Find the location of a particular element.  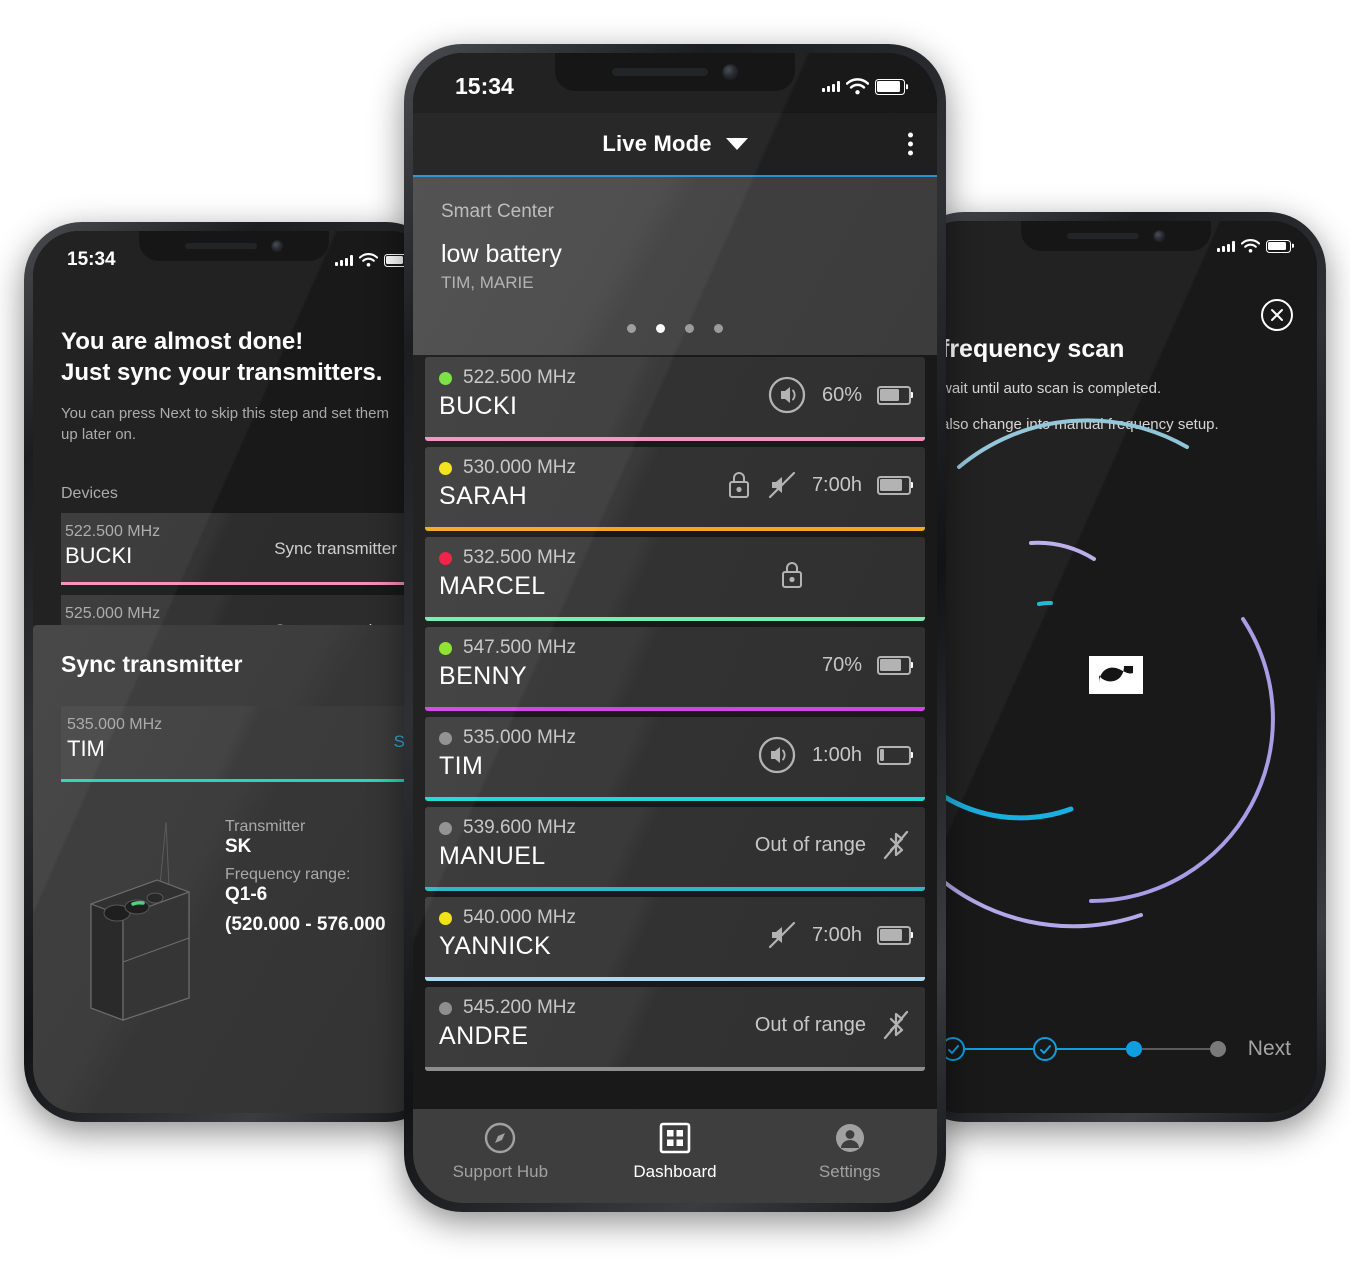

step-2-complete-icon is located at coordinates (1045, 1049).